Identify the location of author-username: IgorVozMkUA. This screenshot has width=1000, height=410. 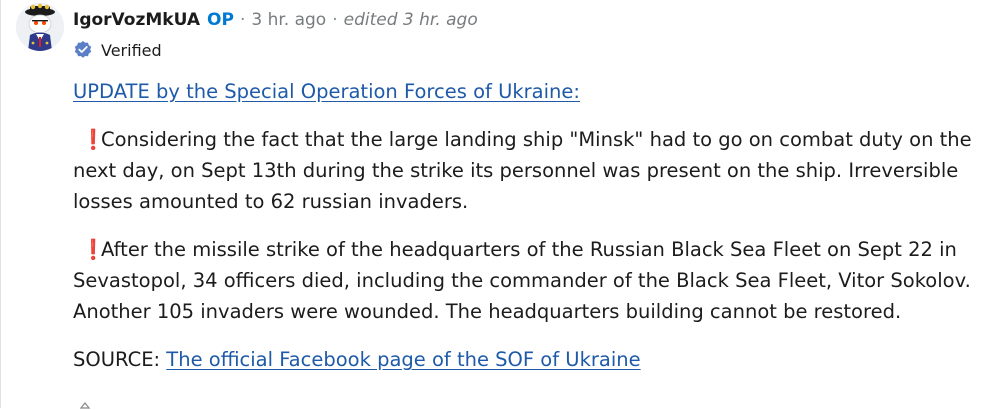
(136, 20).